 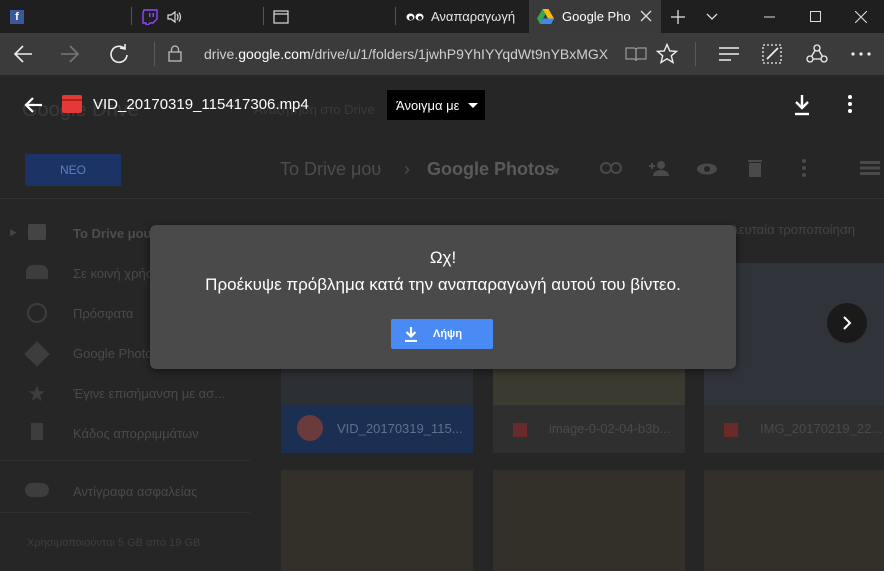 I want to click on tab-label: Google Pho, so click(x=596, y=16).